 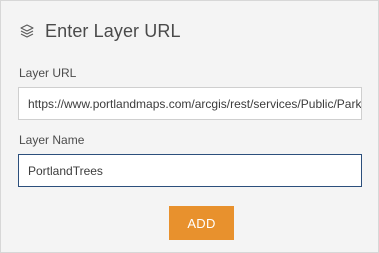 I want to click on add-button: ADD, so click(x=201, y=223).